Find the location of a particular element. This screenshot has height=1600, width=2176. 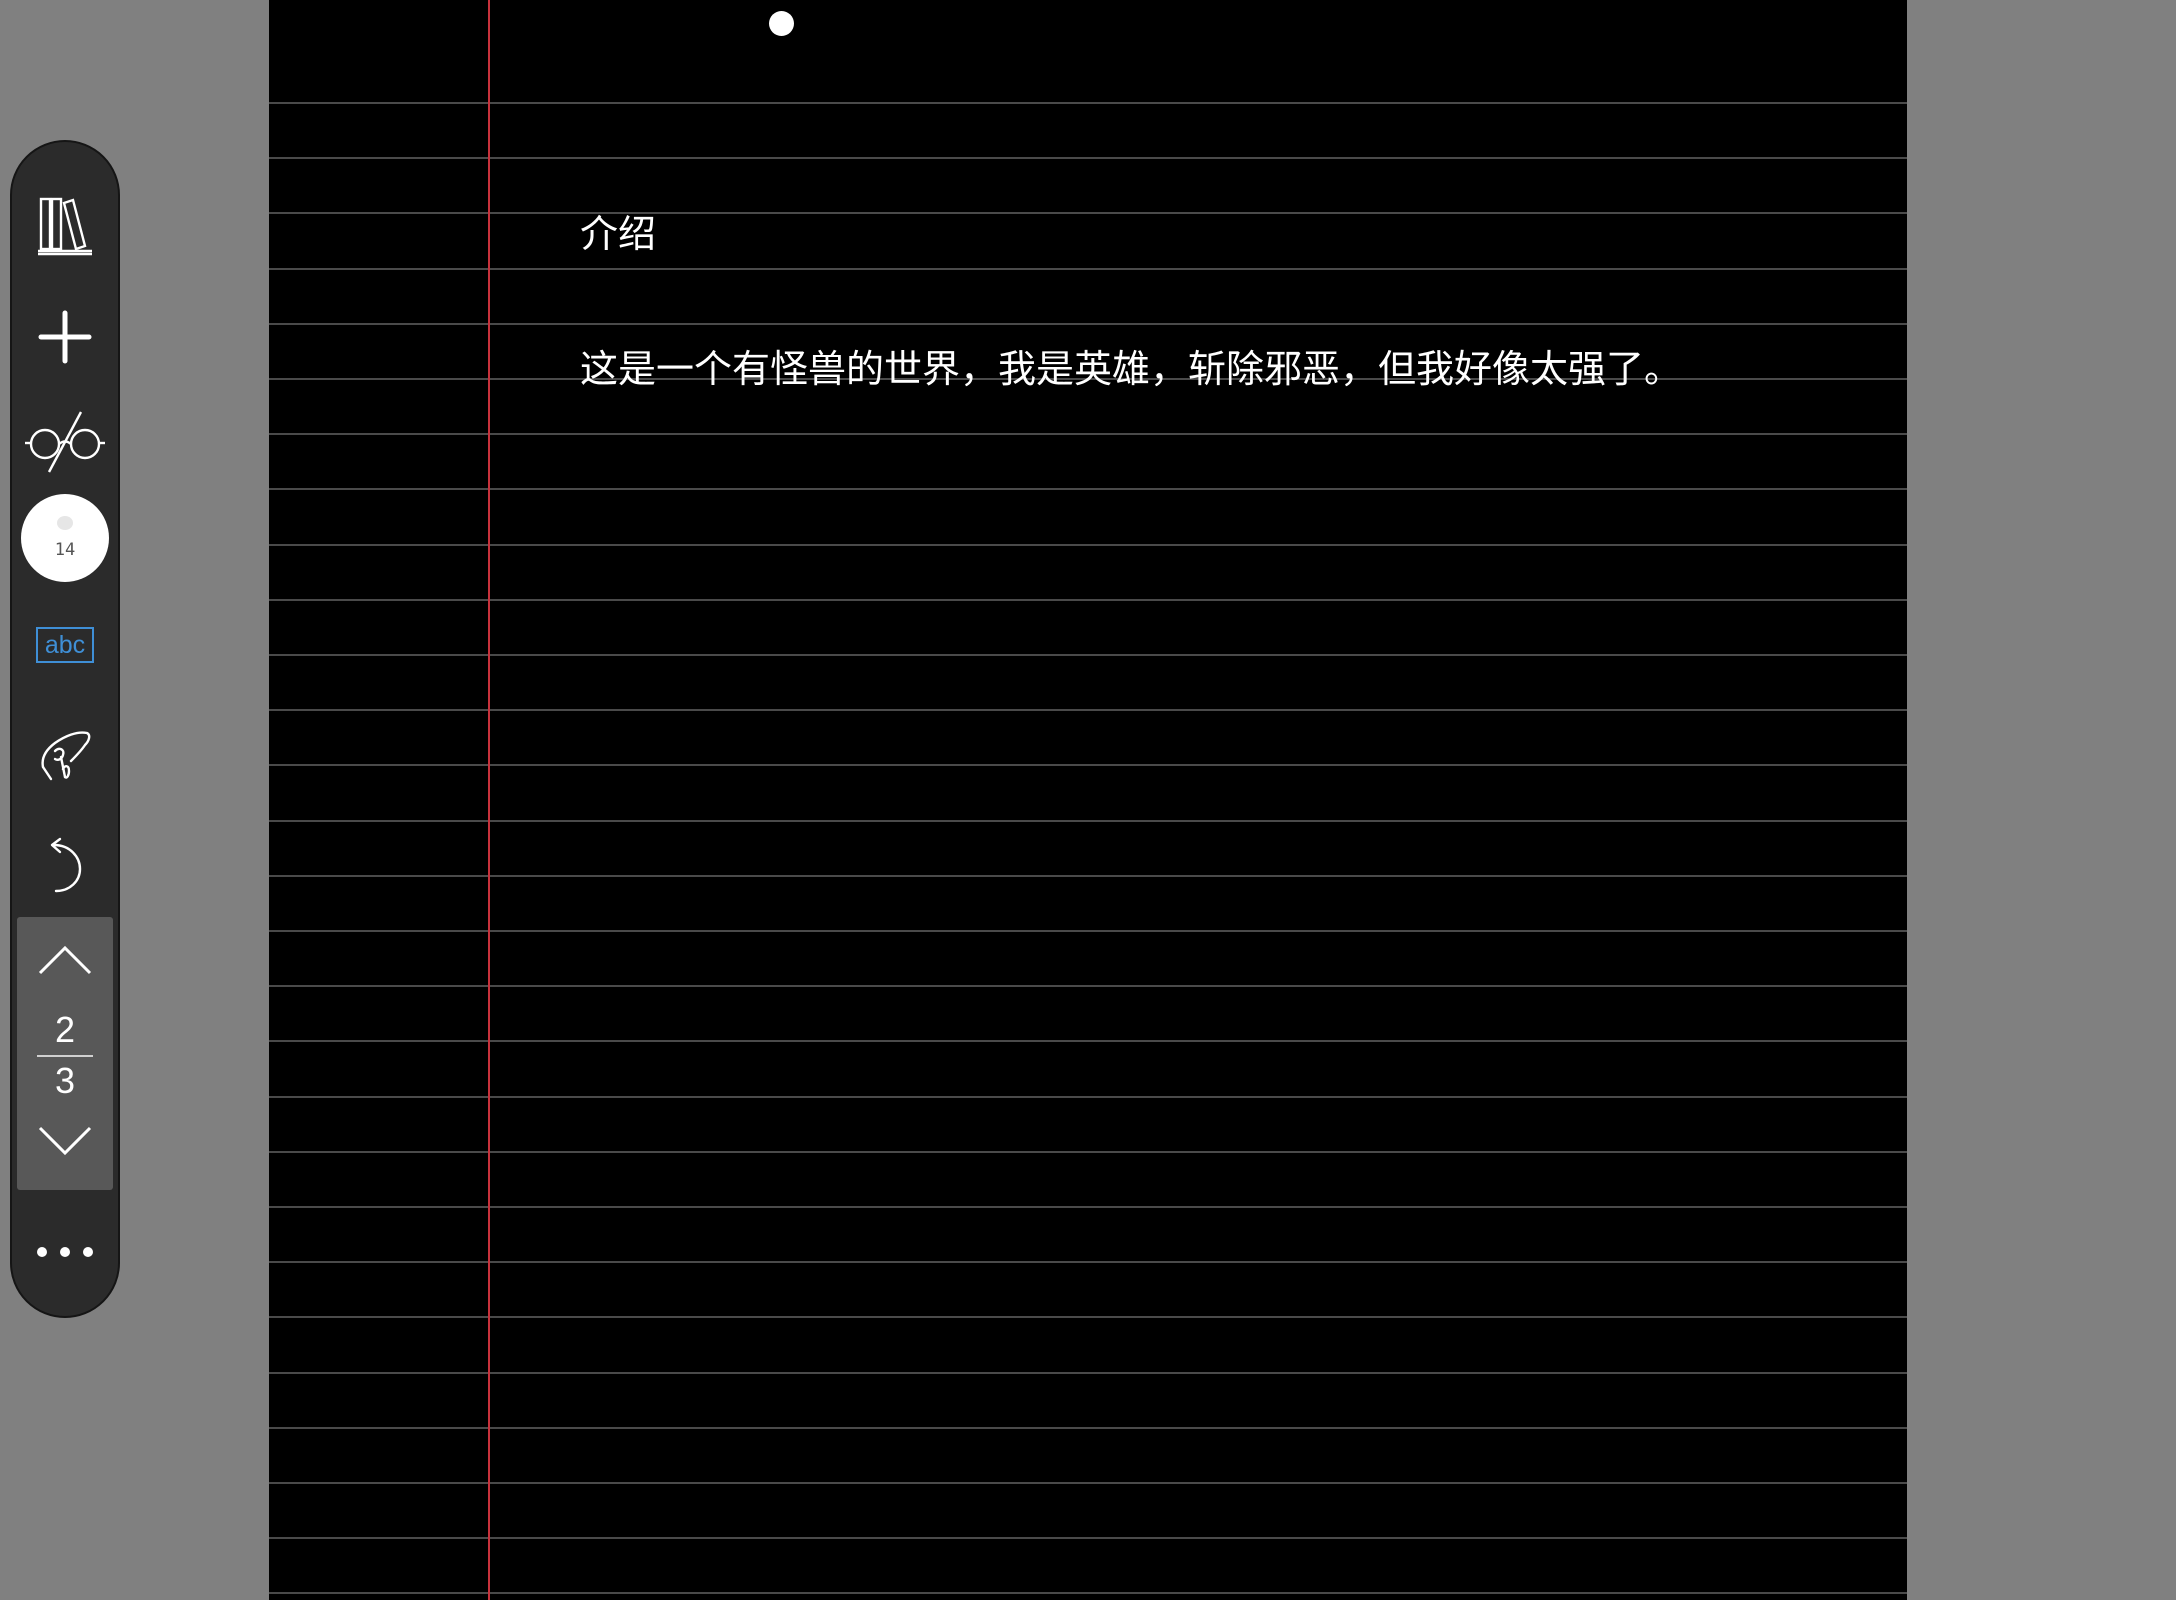

next-page-button is located at coordinates (65, 1142).